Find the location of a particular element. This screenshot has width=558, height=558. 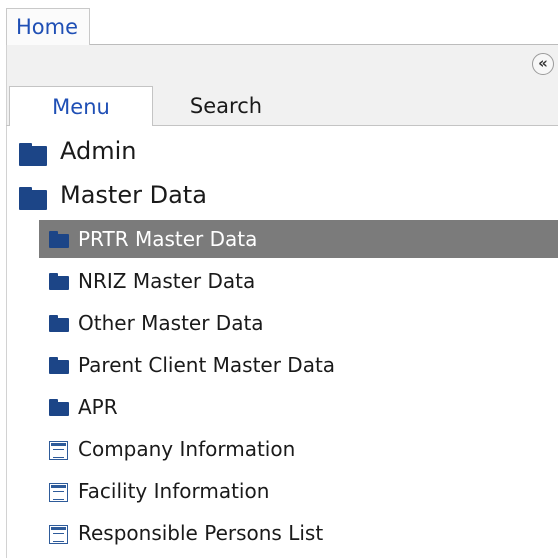

tab-home: Home is located at coordinates (48, 26).